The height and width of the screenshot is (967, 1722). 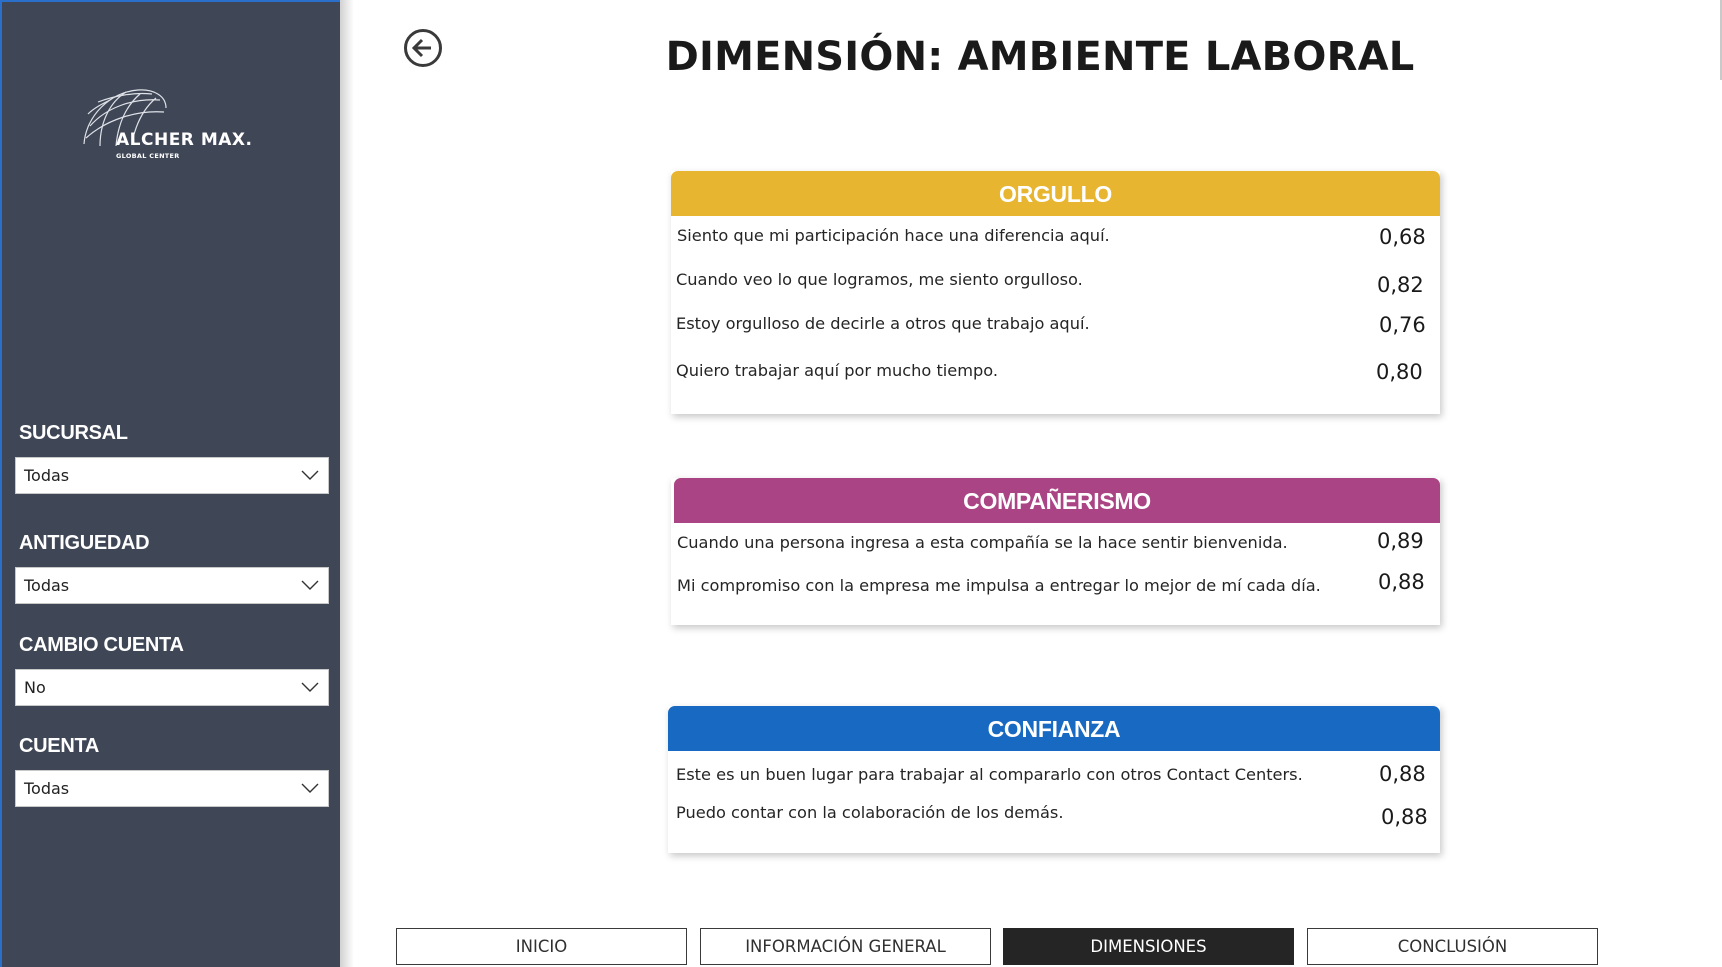 I want to click on nav-conclusion-button: CONCLUSIÓN, so click(x=1452, y=946).